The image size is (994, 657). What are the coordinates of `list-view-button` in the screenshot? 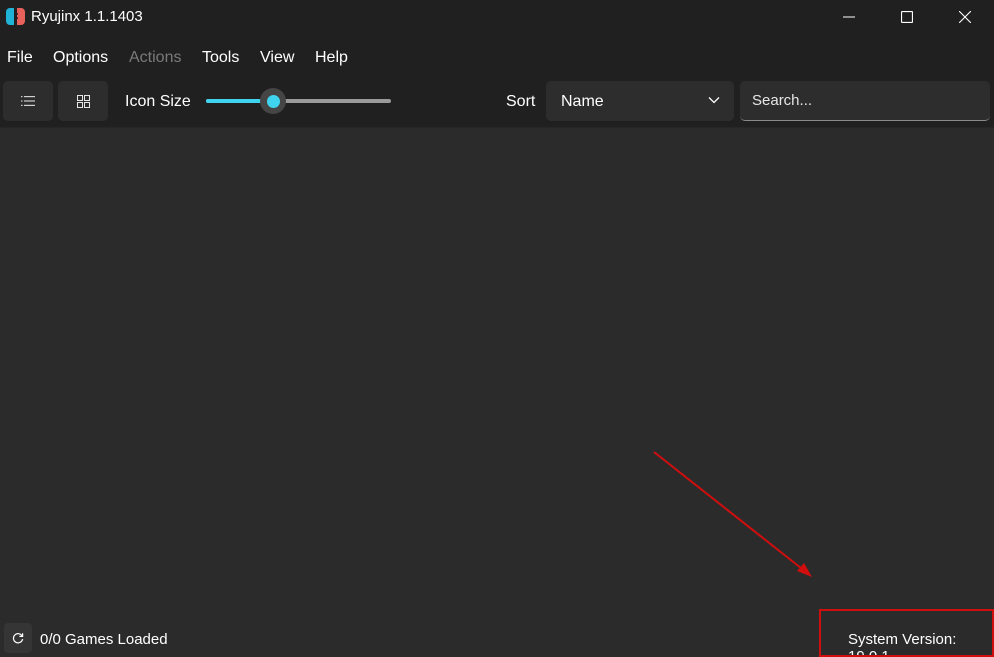 It's located at (28, 101).